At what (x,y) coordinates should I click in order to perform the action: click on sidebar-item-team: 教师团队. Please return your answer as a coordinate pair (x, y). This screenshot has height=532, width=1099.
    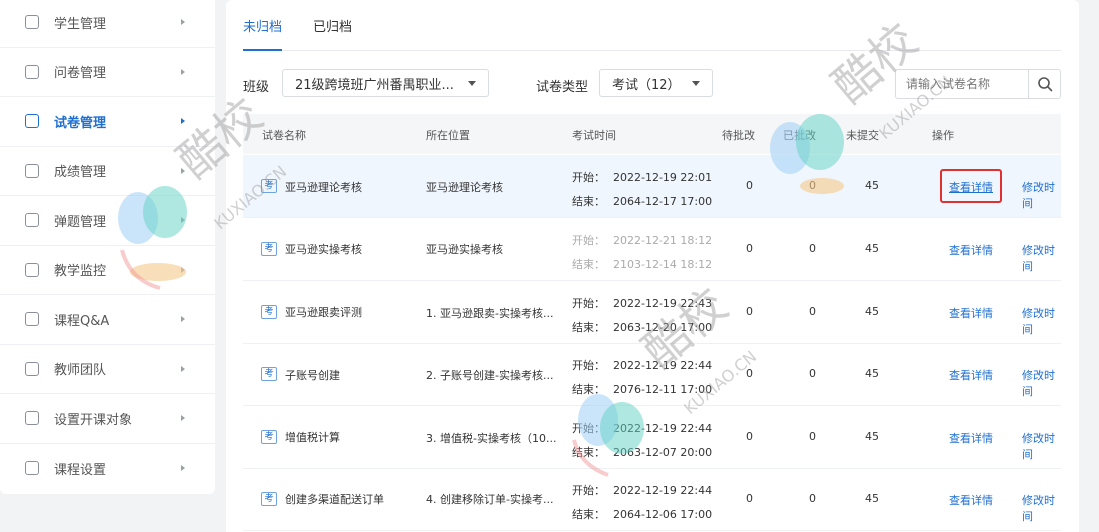
    Looking at the image, I should click on (107, 369).